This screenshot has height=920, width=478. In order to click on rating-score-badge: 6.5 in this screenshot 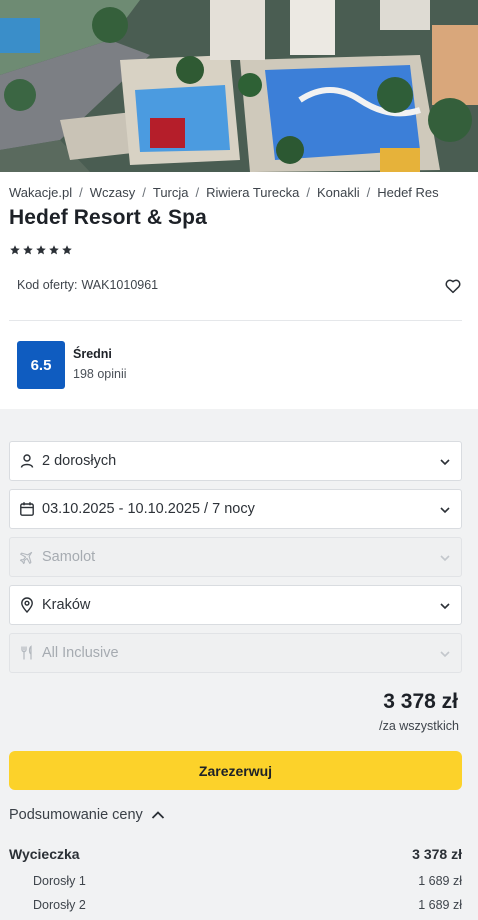, I will do `click(41, 365)`.